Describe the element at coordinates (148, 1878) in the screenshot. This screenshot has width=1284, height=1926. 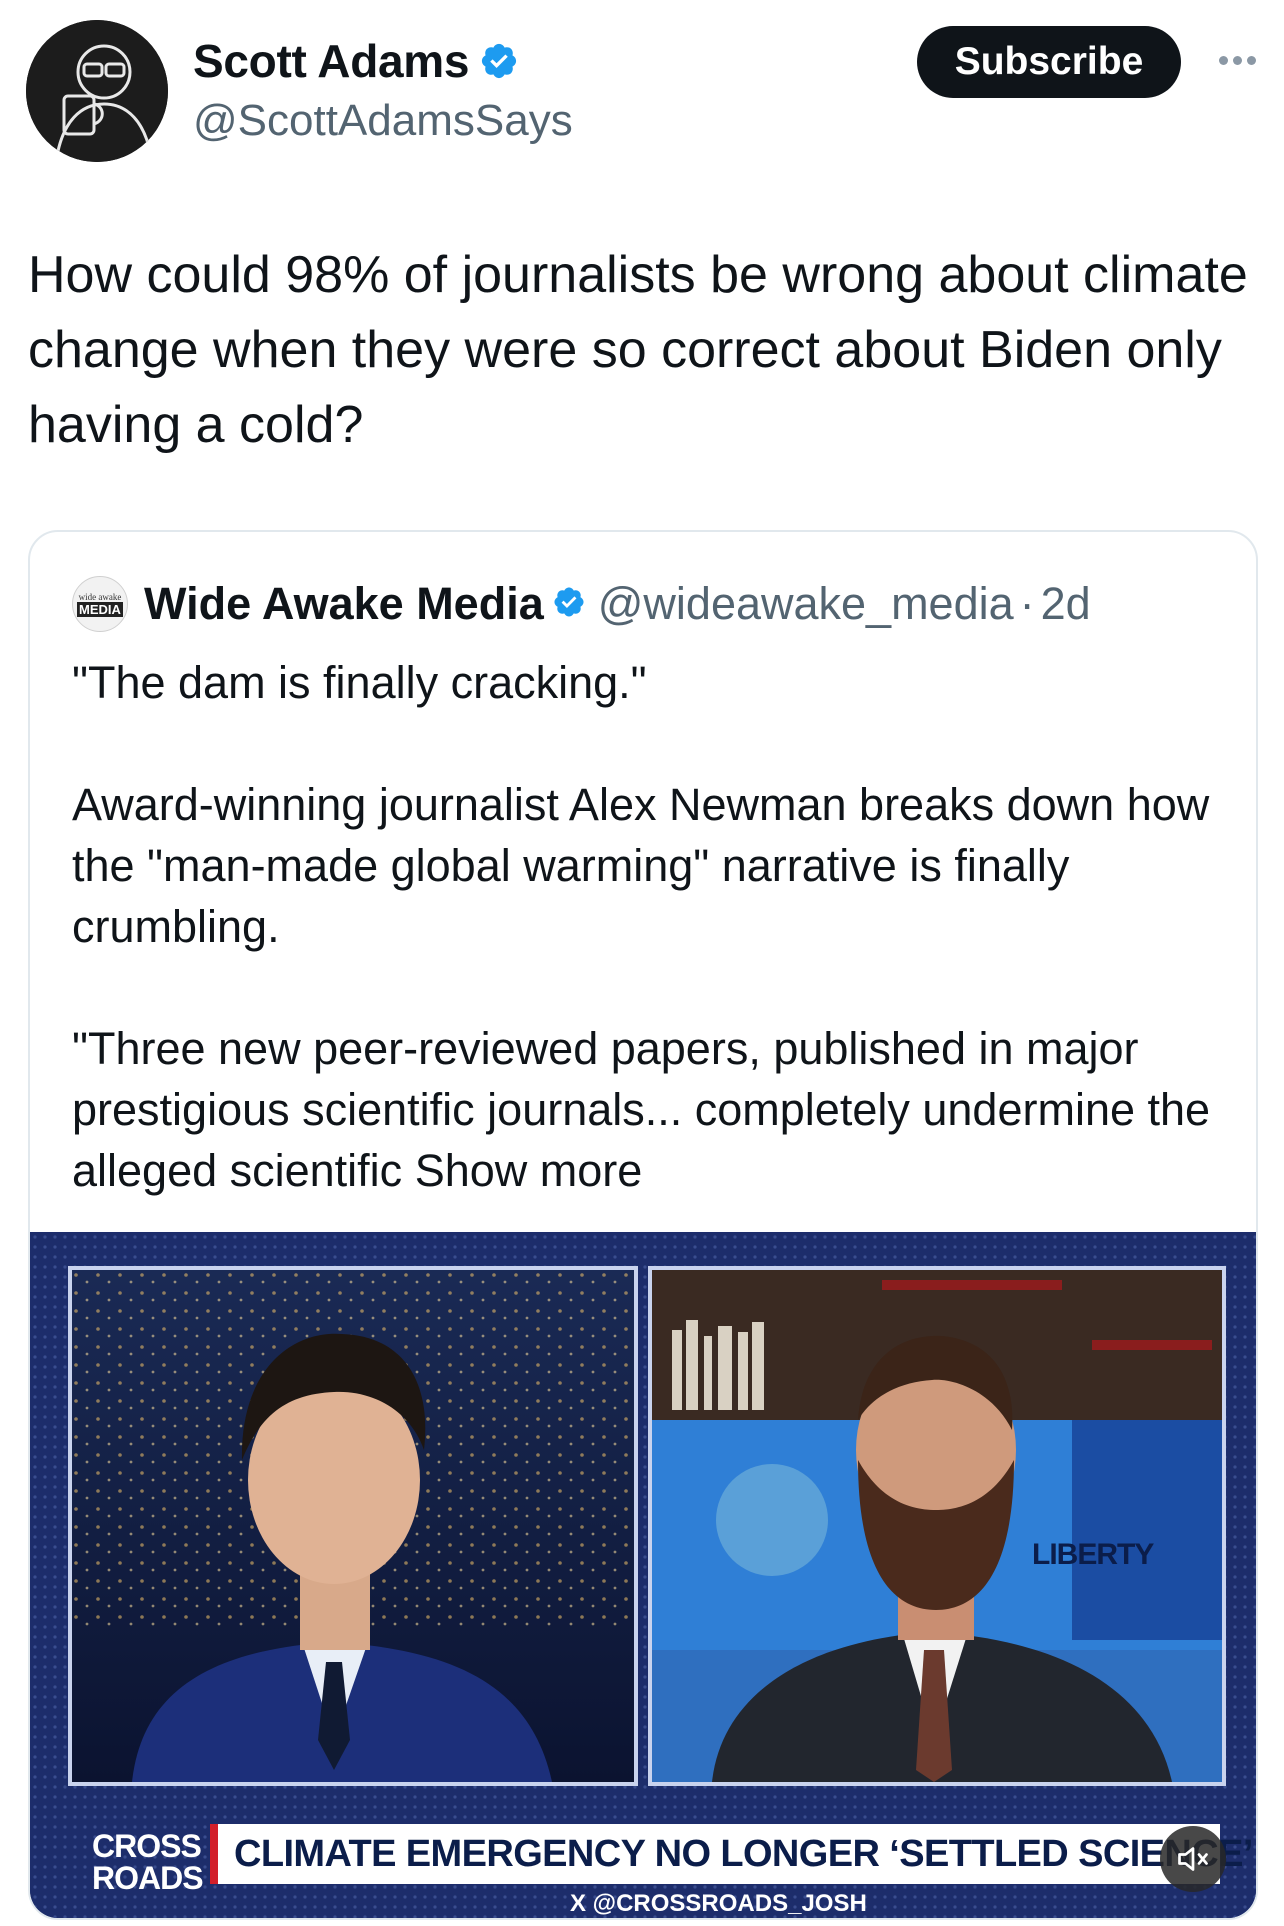
I see `brand-line: ROADS` at that location.